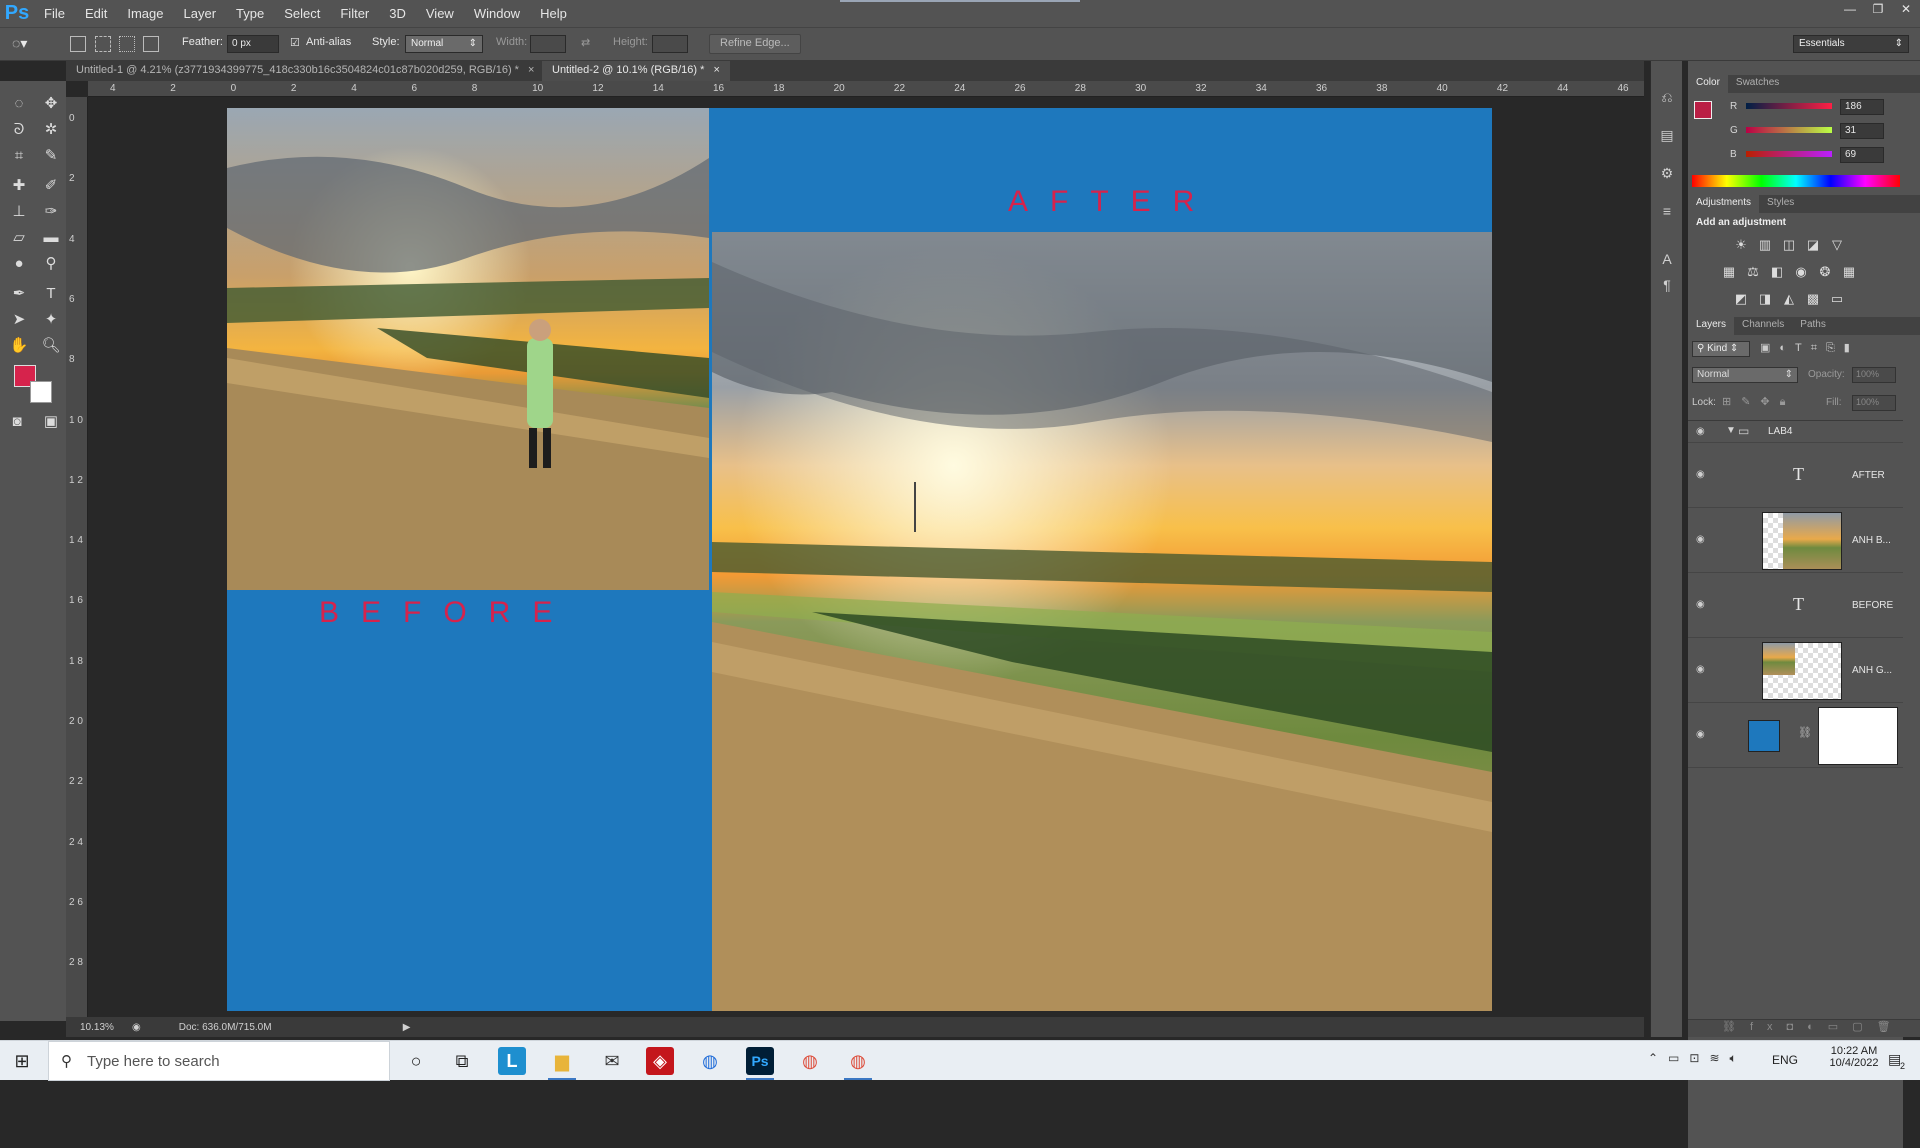 The image size is (1920, 1148). I want to click on hue-saturation-icon: ▦, so click(1729, 272).